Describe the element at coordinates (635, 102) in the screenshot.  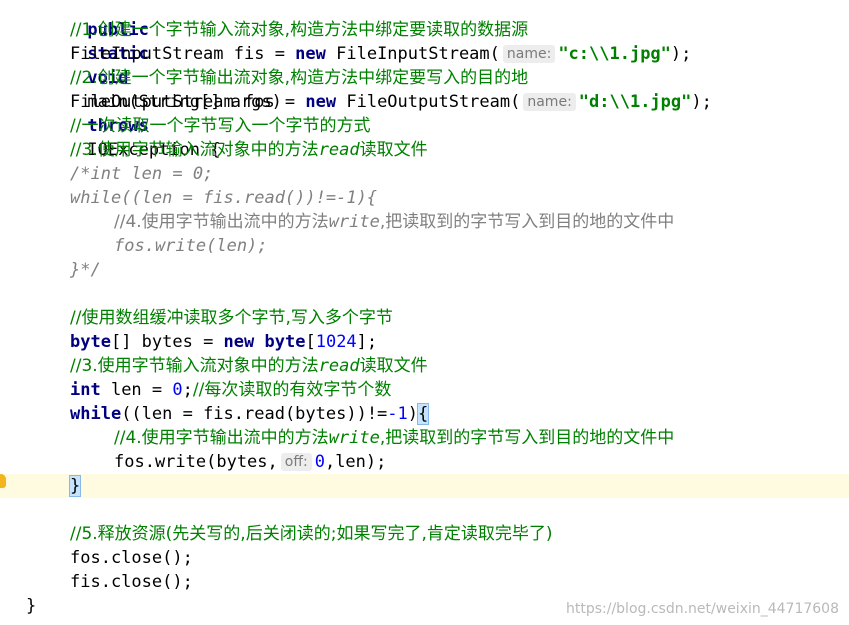
I see `string-literal: "d:\\1.jpg"` at that location.